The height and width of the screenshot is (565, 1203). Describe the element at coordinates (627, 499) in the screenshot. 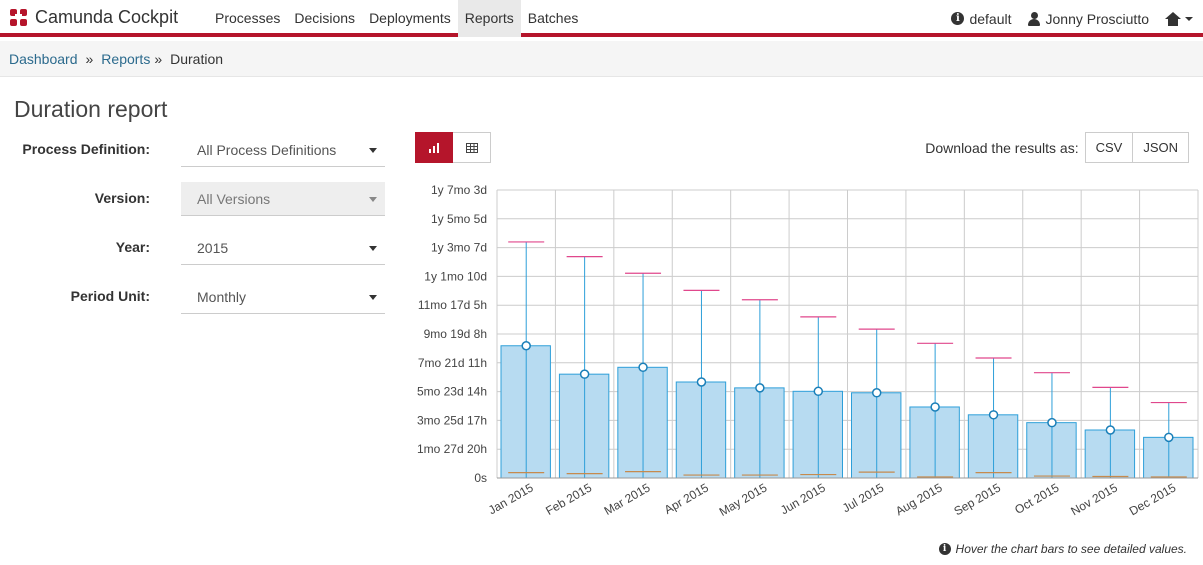

I see `x-tick-label: Mar 2015` at that location.